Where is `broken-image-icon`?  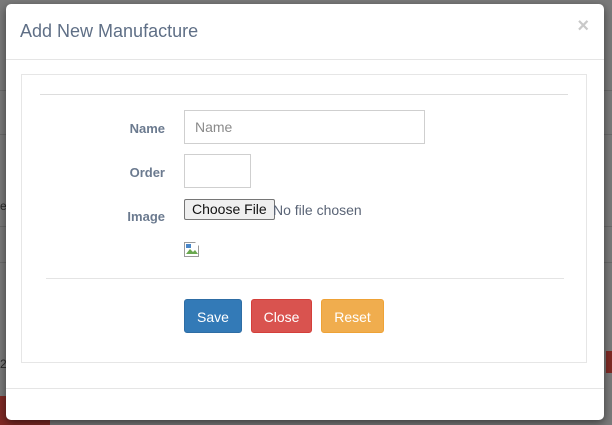 broken-image-icon is located at coordinates (192, 249).